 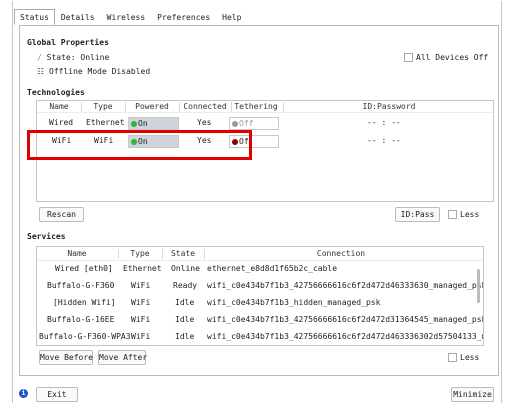 I want to click on exit-button: Exit, so click(x=57, y=394).